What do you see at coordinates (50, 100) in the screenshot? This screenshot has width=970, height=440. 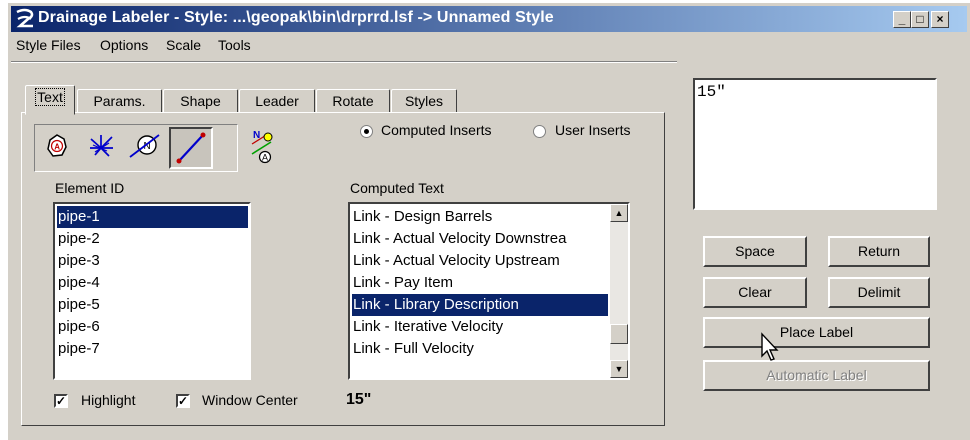 I see `tab-text: Text` at bounding box center [50, 100].